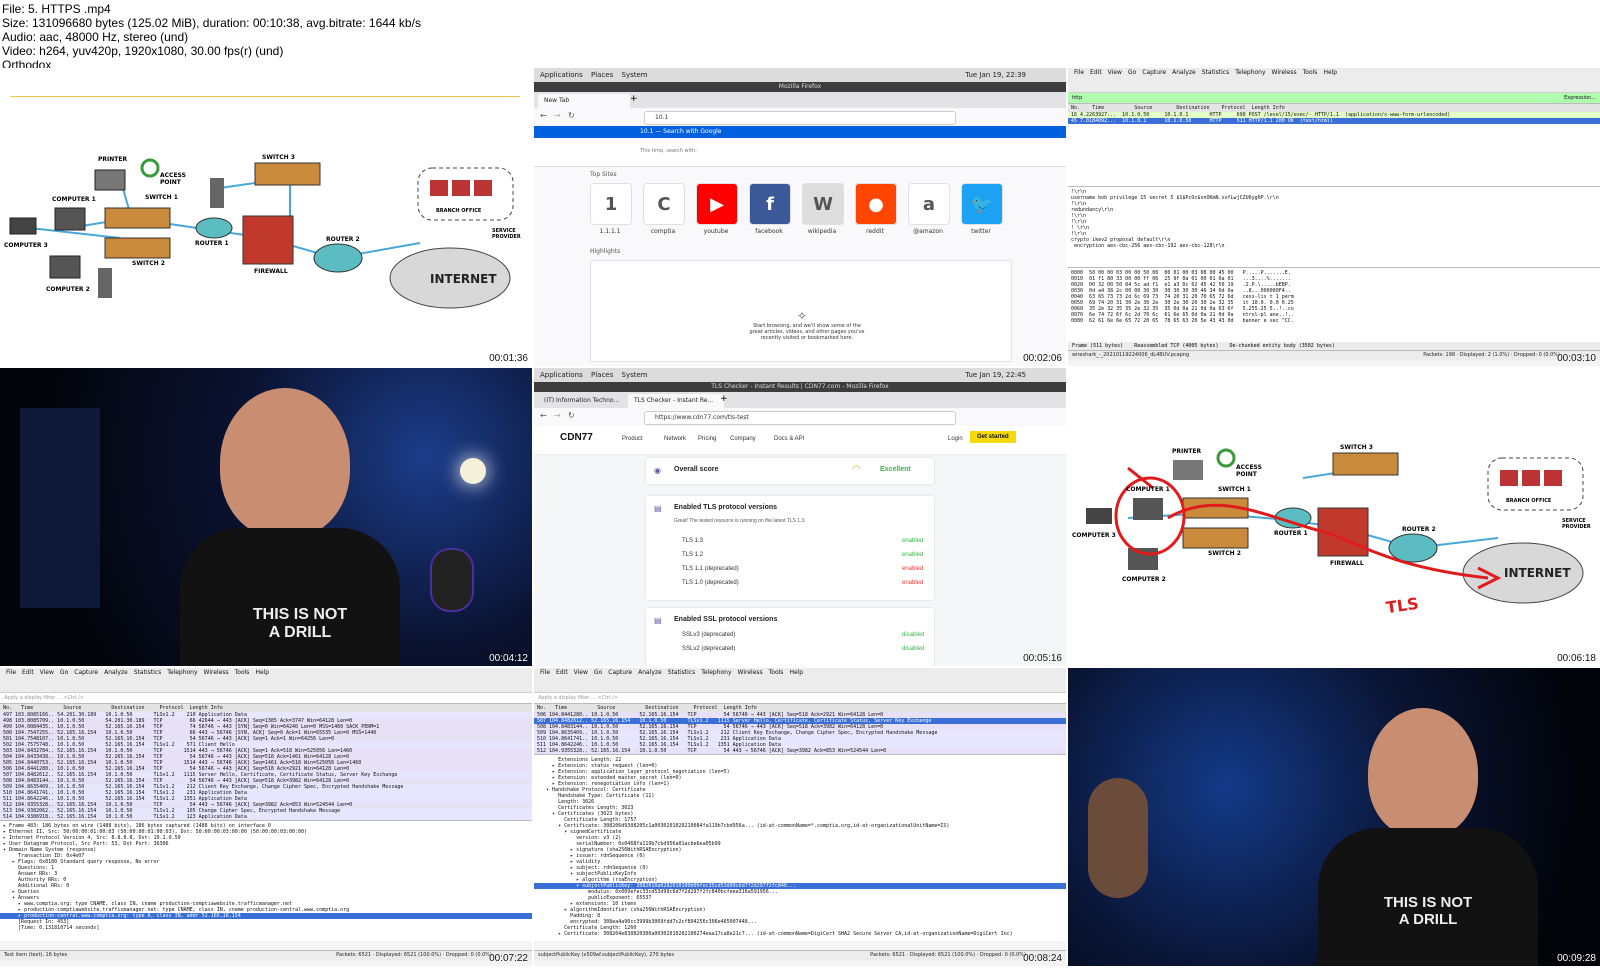 The image size is (1600, 968). I want to click on nav-network: Network, so click(675, 439).